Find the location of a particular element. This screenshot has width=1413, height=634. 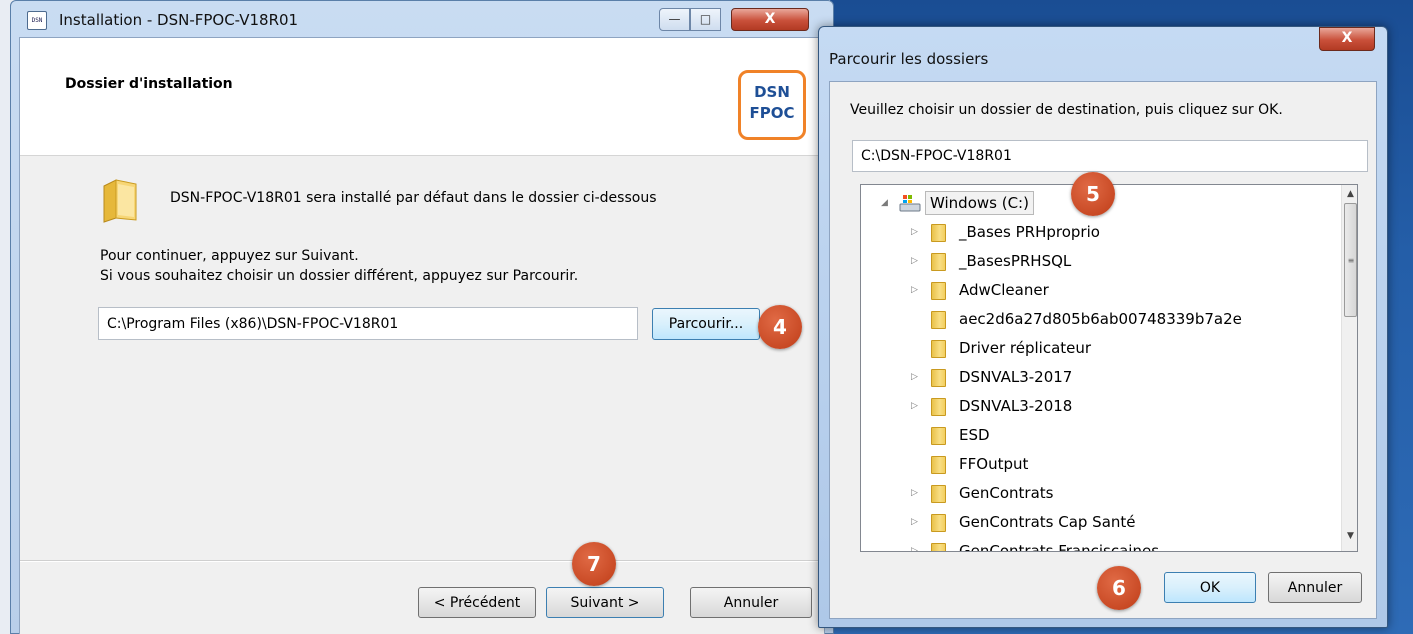

tree-scrollbar: ▲ ≡ ▼ is located at coordinates (1349, 368).